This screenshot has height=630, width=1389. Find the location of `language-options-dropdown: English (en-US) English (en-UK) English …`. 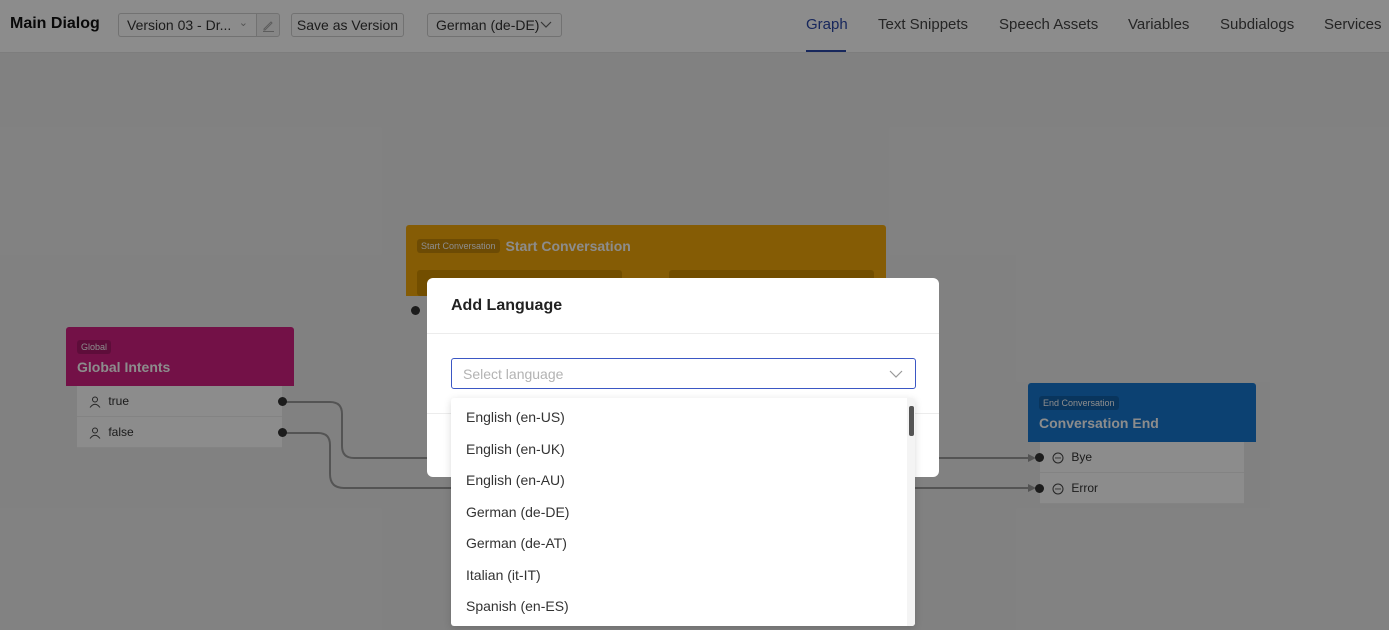

language-options-dropdown: English (en-US) English (en-UK) English … is located at coordinates (683, 512).